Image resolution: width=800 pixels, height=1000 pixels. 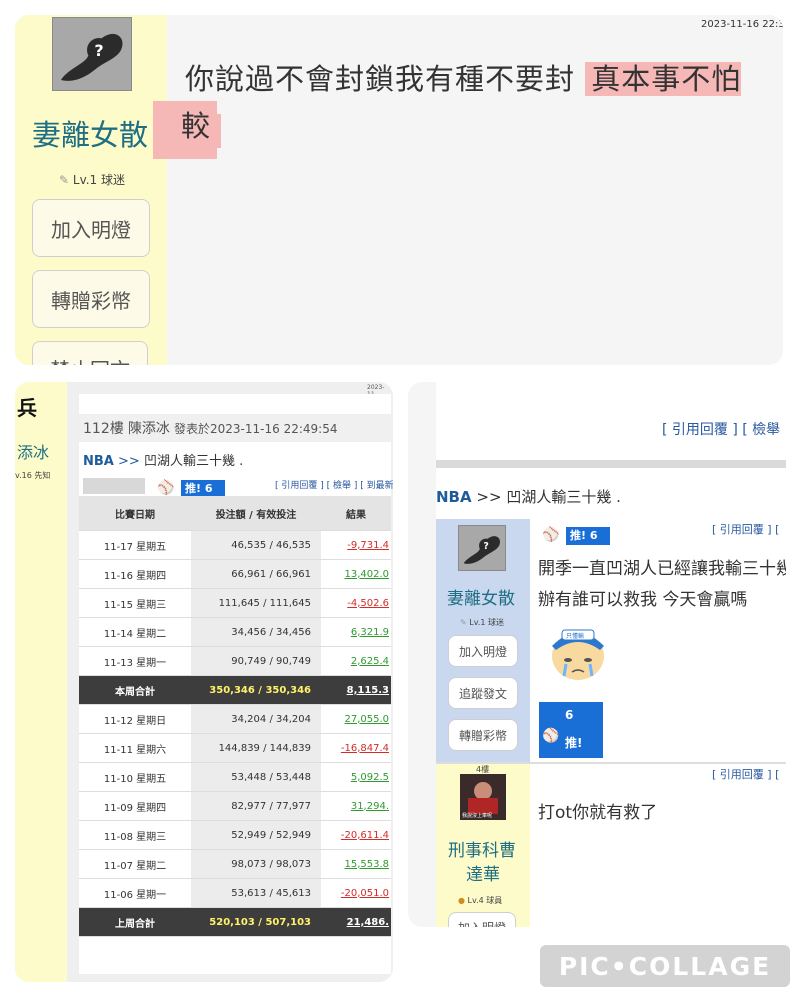 I want to click on badge-count: 6, so click(x=569, y=715).